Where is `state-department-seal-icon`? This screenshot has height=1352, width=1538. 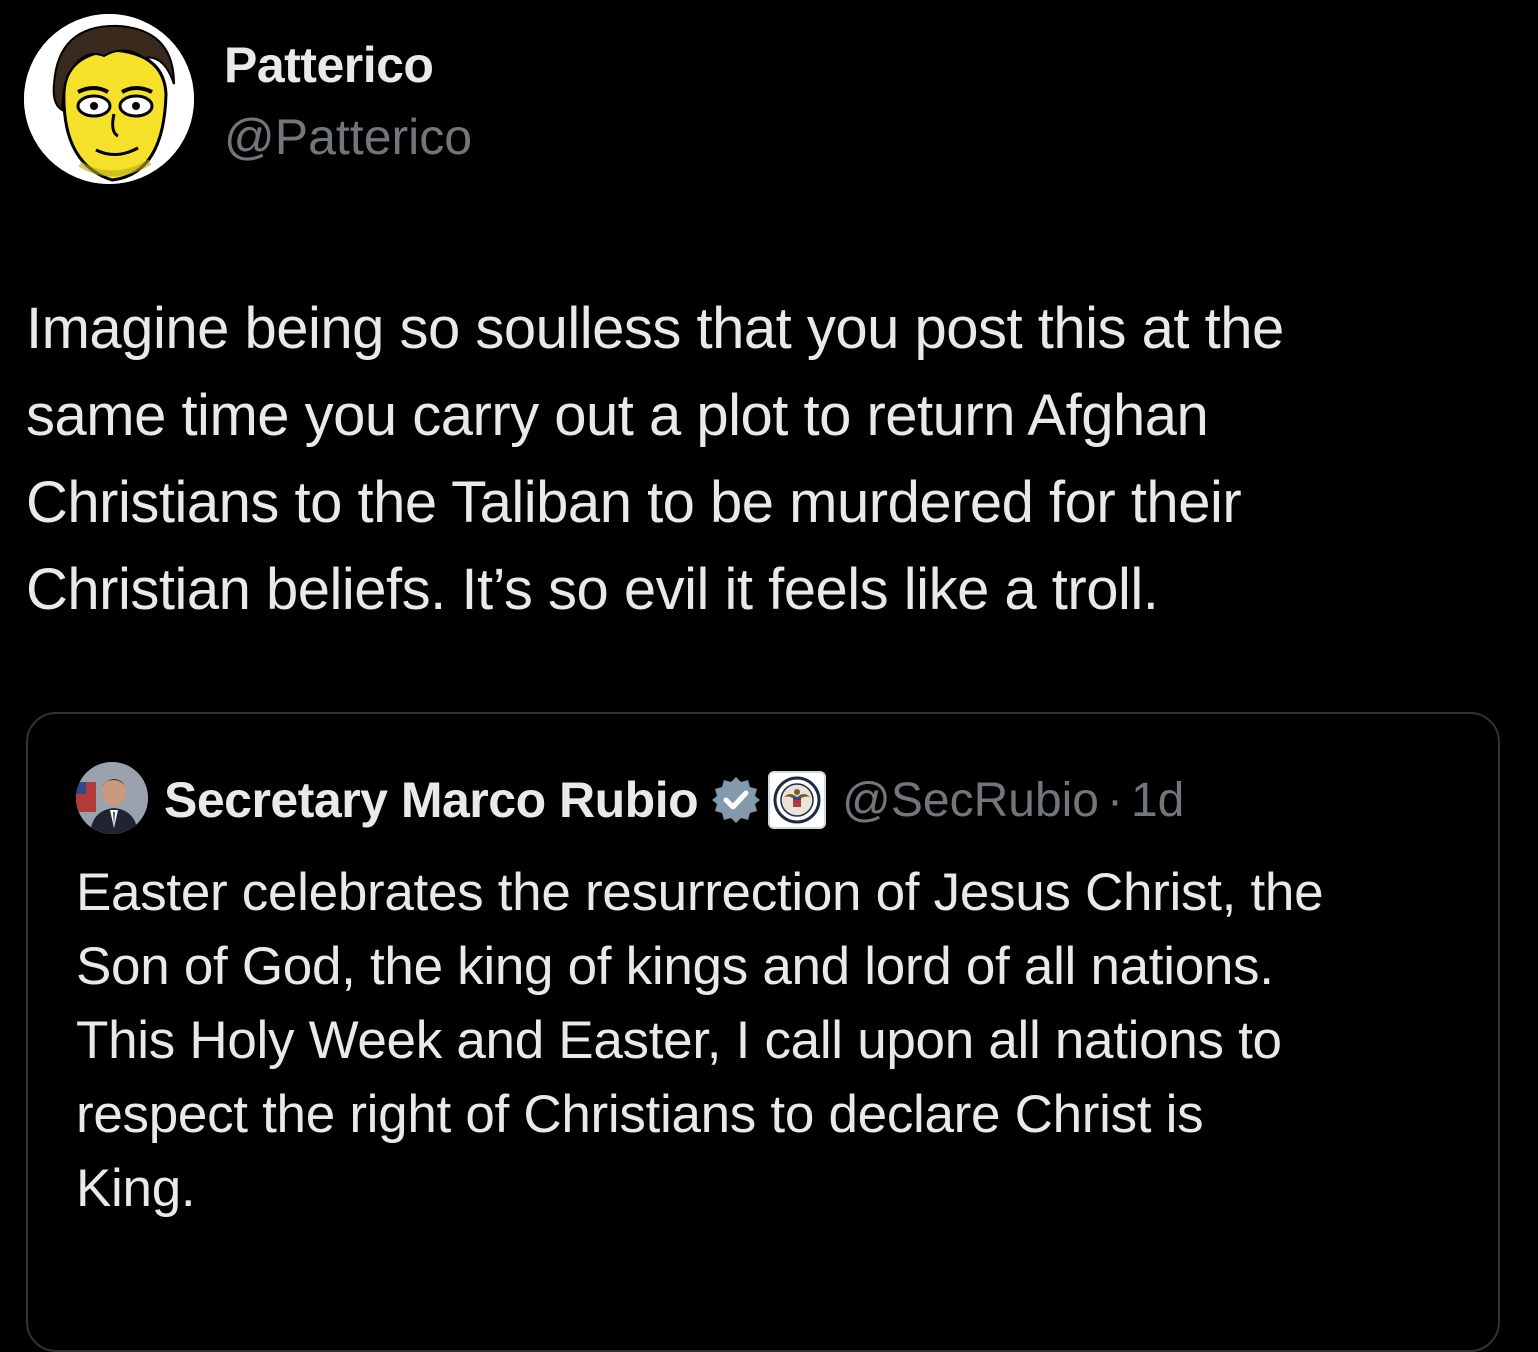
state-department-seal-icon is located at coordinates (797, 800).